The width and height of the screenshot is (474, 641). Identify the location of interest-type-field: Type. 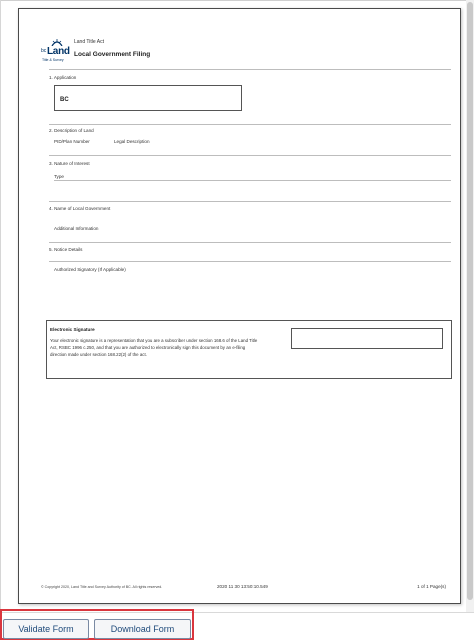
(59, 176).